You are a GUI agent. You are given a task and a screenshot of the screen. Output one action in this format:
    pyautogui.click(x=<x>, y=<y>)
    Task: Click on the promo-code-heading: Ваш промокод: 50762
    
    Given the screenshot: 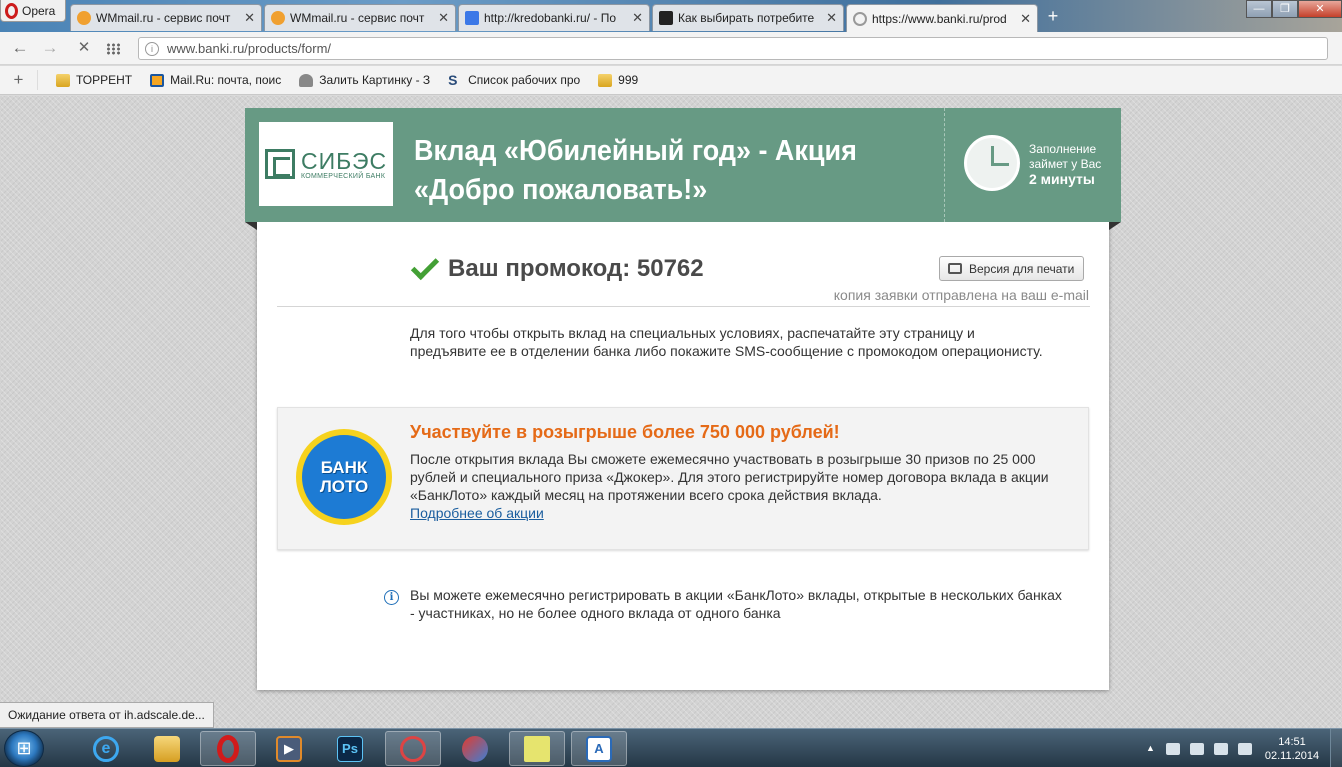 What is the action you would take?
    pyautogui.click(x=557, y=267)
    